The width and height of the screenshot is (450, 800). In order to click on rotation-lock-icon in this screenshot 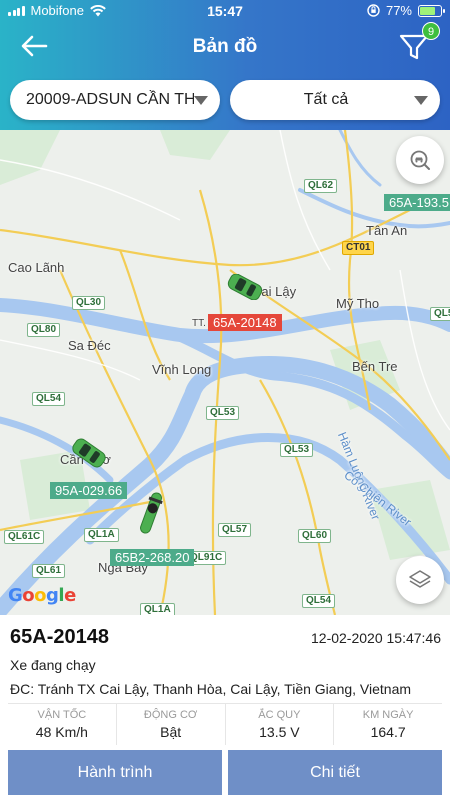, I will do `click(373, 10)`.